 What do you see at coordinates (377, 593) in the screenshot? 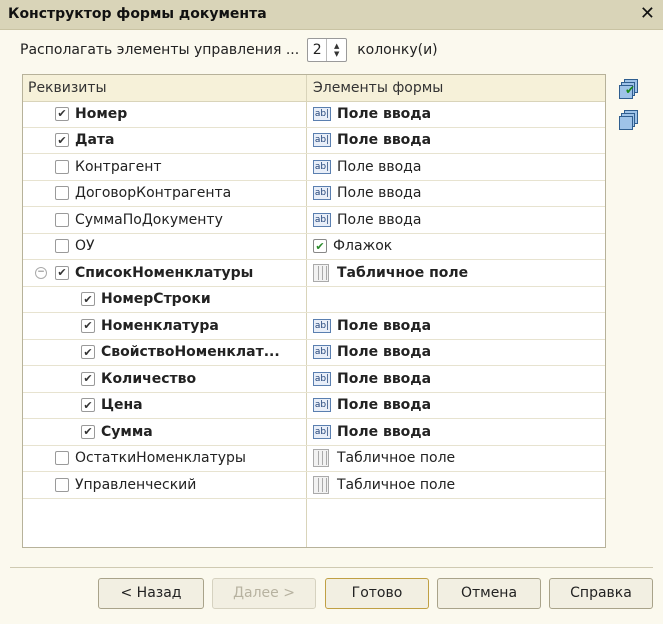
I see `done-button: Готово` at bounding box center [377, 593].